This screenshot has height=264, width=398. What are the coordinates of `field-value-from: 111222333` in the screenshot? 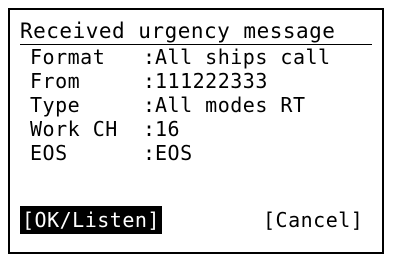 It's located at (211, 81).